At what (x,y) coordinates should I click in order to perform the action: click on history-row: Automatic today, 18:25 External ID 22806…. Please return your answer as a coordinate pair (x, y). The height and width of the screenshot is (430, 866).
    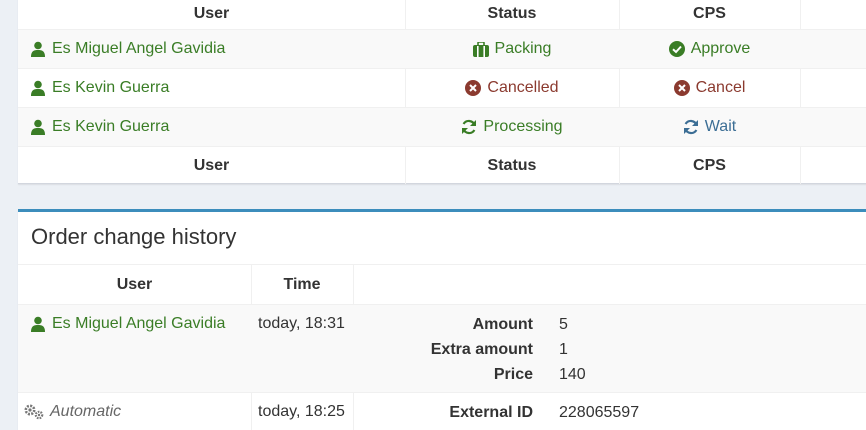
    Looking at the image, I should click on (442, 411).